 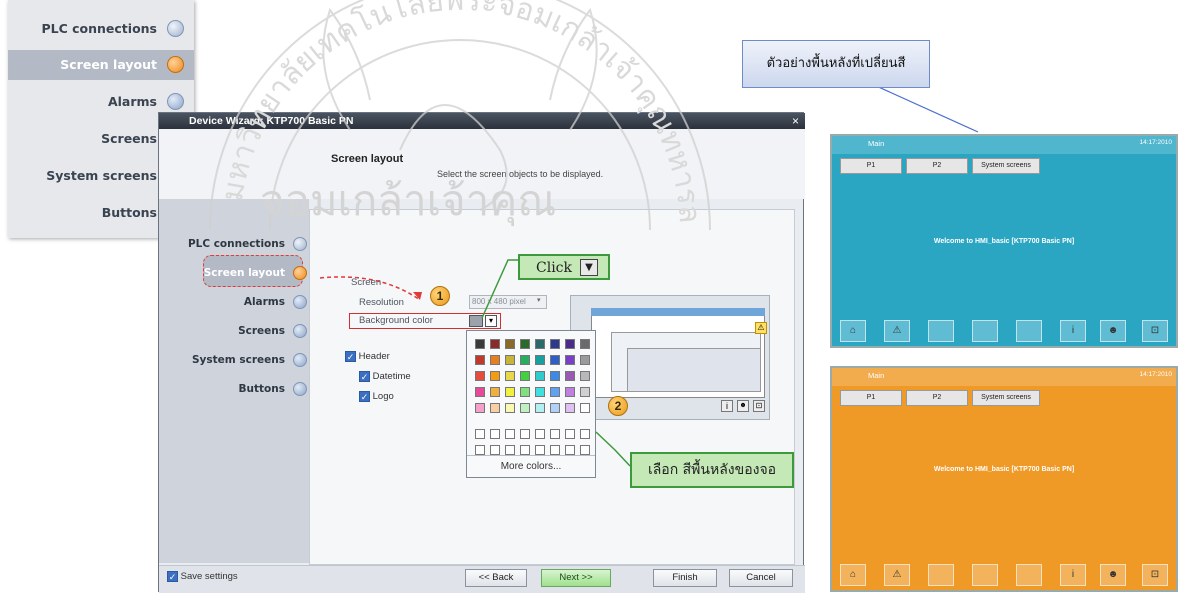 I want to click on select-background-callout: เลือก สีพื้นหลังของจอ, so click(x=712, y=470).